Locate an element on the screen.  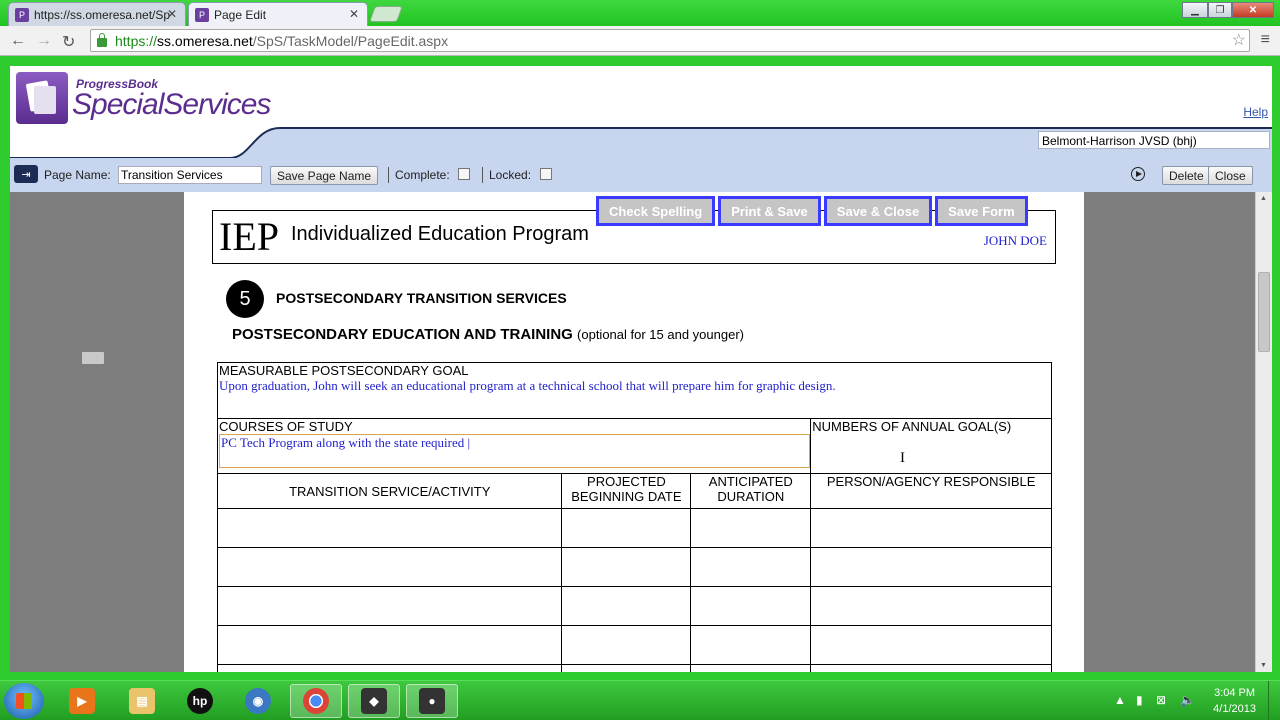
scroll-down-icon: ▼ is located at coordinates (1263, 665).